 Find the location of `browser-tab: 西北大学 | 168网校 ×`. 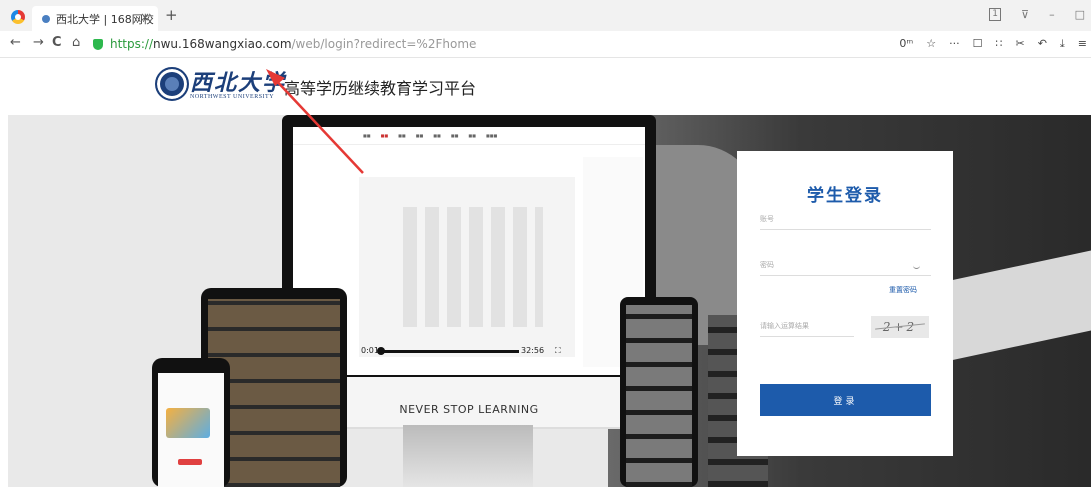

browser-tab: 西北大学 | 168网校 × is located at coordinates (95, 18).